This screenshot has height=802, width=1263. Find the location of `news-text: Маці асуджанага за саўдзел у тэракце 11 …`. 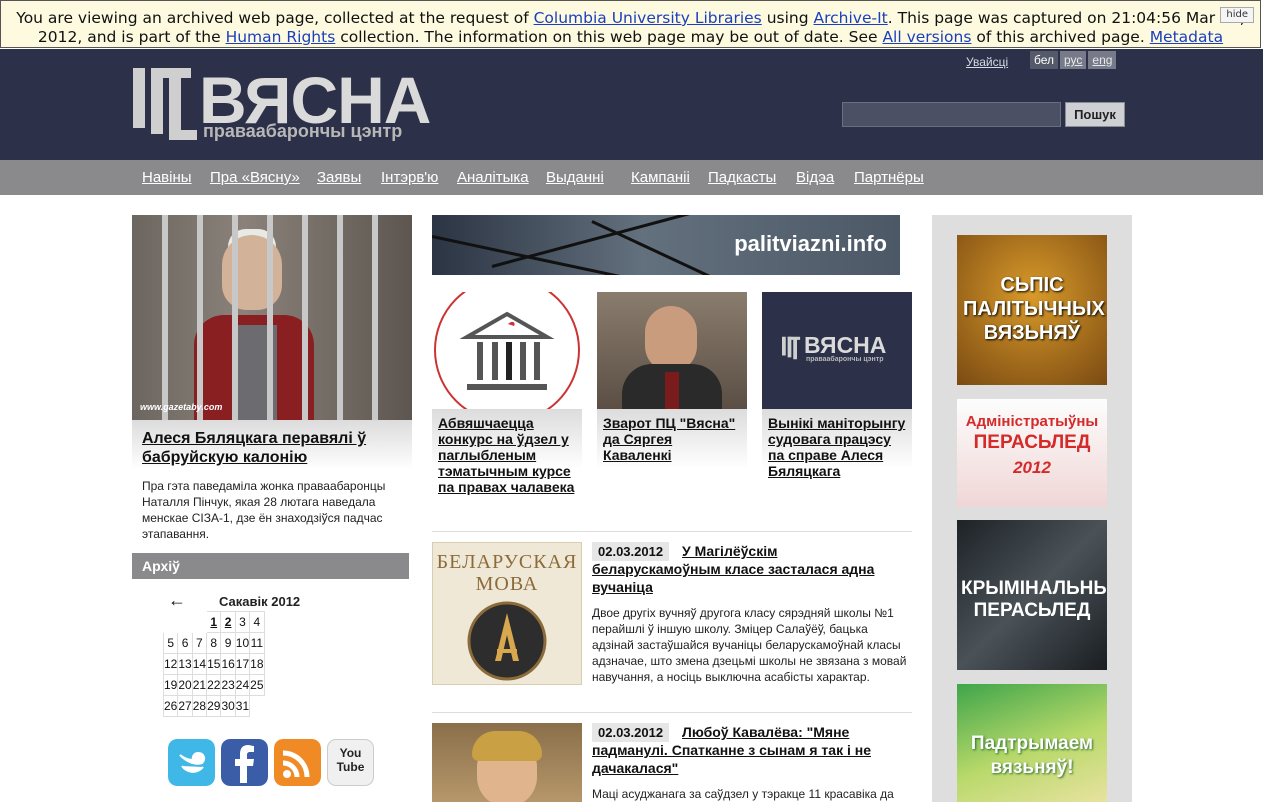

news-text: Маці асуджанага за саўдзел у тэракце 11 … is located at coordinates (743, 794).